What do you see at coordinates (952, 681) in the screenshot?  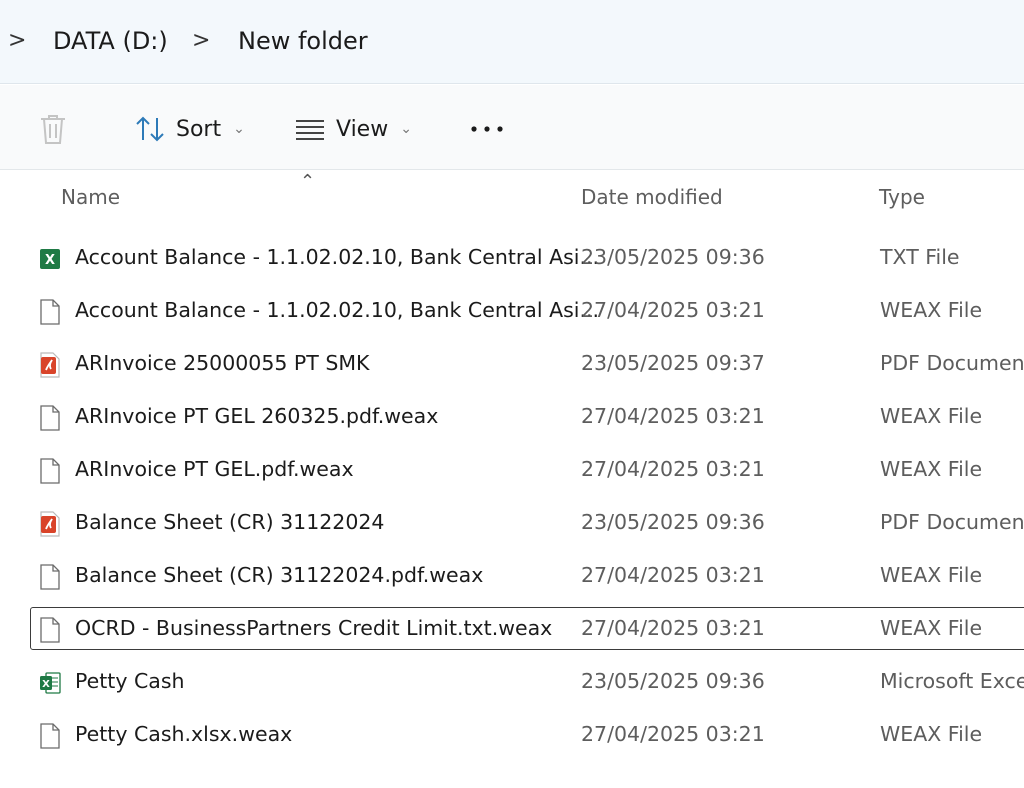 I see `file-type: Microsoft Excel` at bounding box center [952, 681].